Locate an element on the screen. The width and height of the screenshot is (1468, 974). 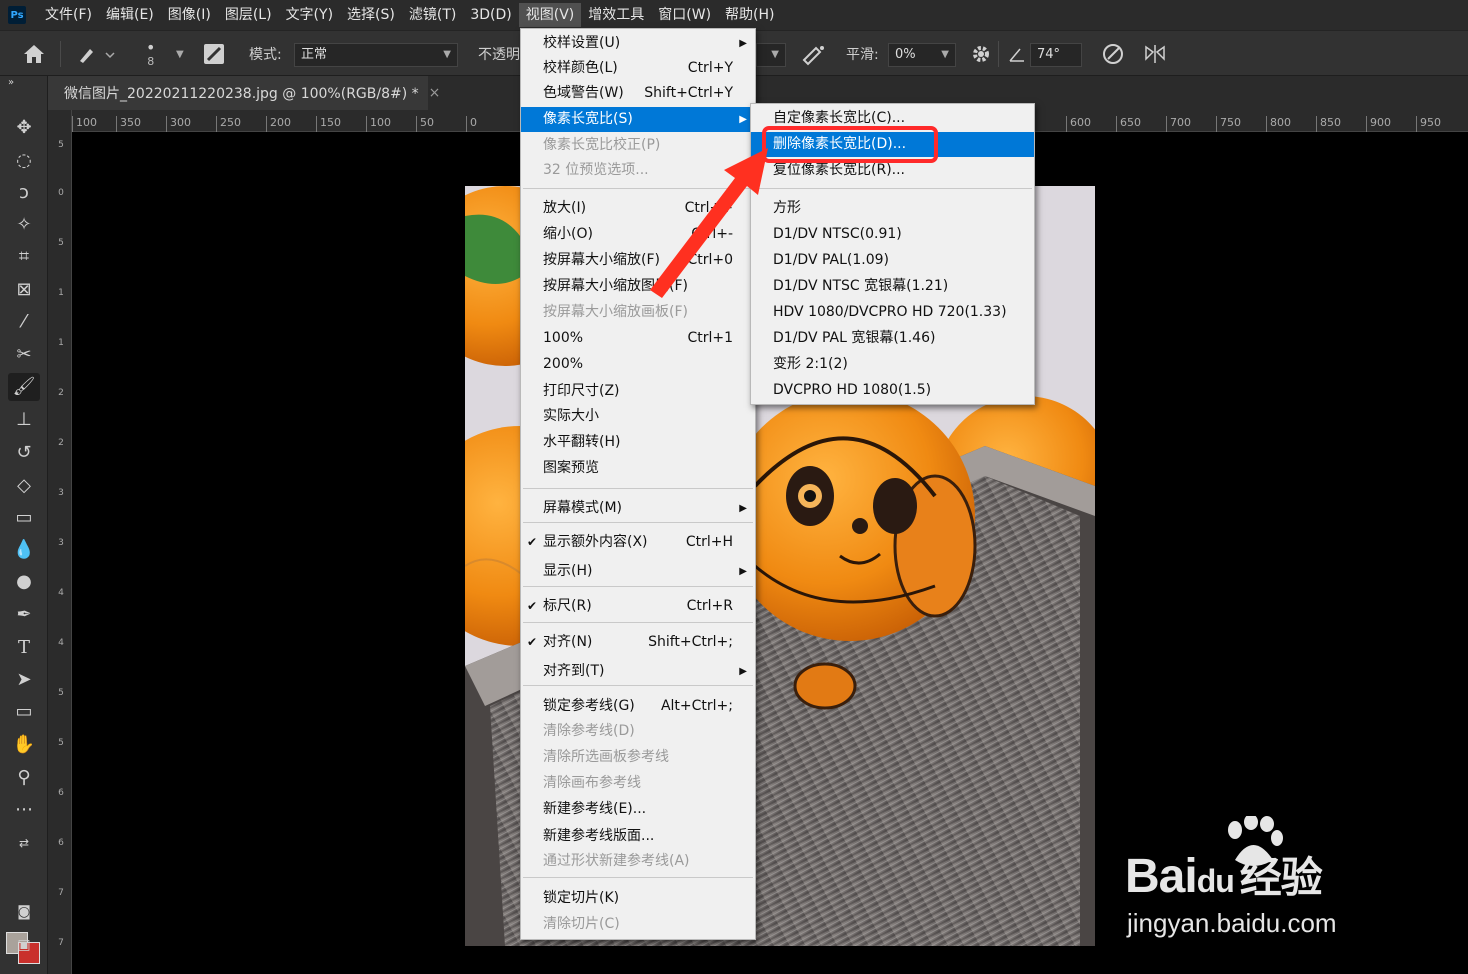
pixel-aspect-item: DVCPRO HD 1080(1.5) is located at coordinates (892, 390).